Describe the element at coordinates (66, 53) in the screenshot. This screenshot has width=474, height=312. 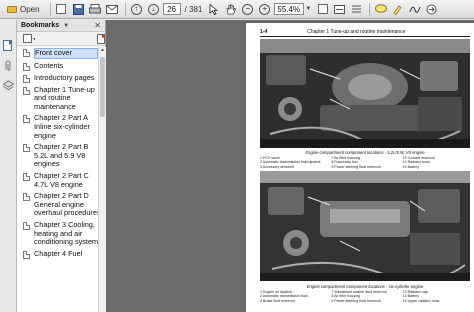
I see `bookmark-label: Front cover` at that location.